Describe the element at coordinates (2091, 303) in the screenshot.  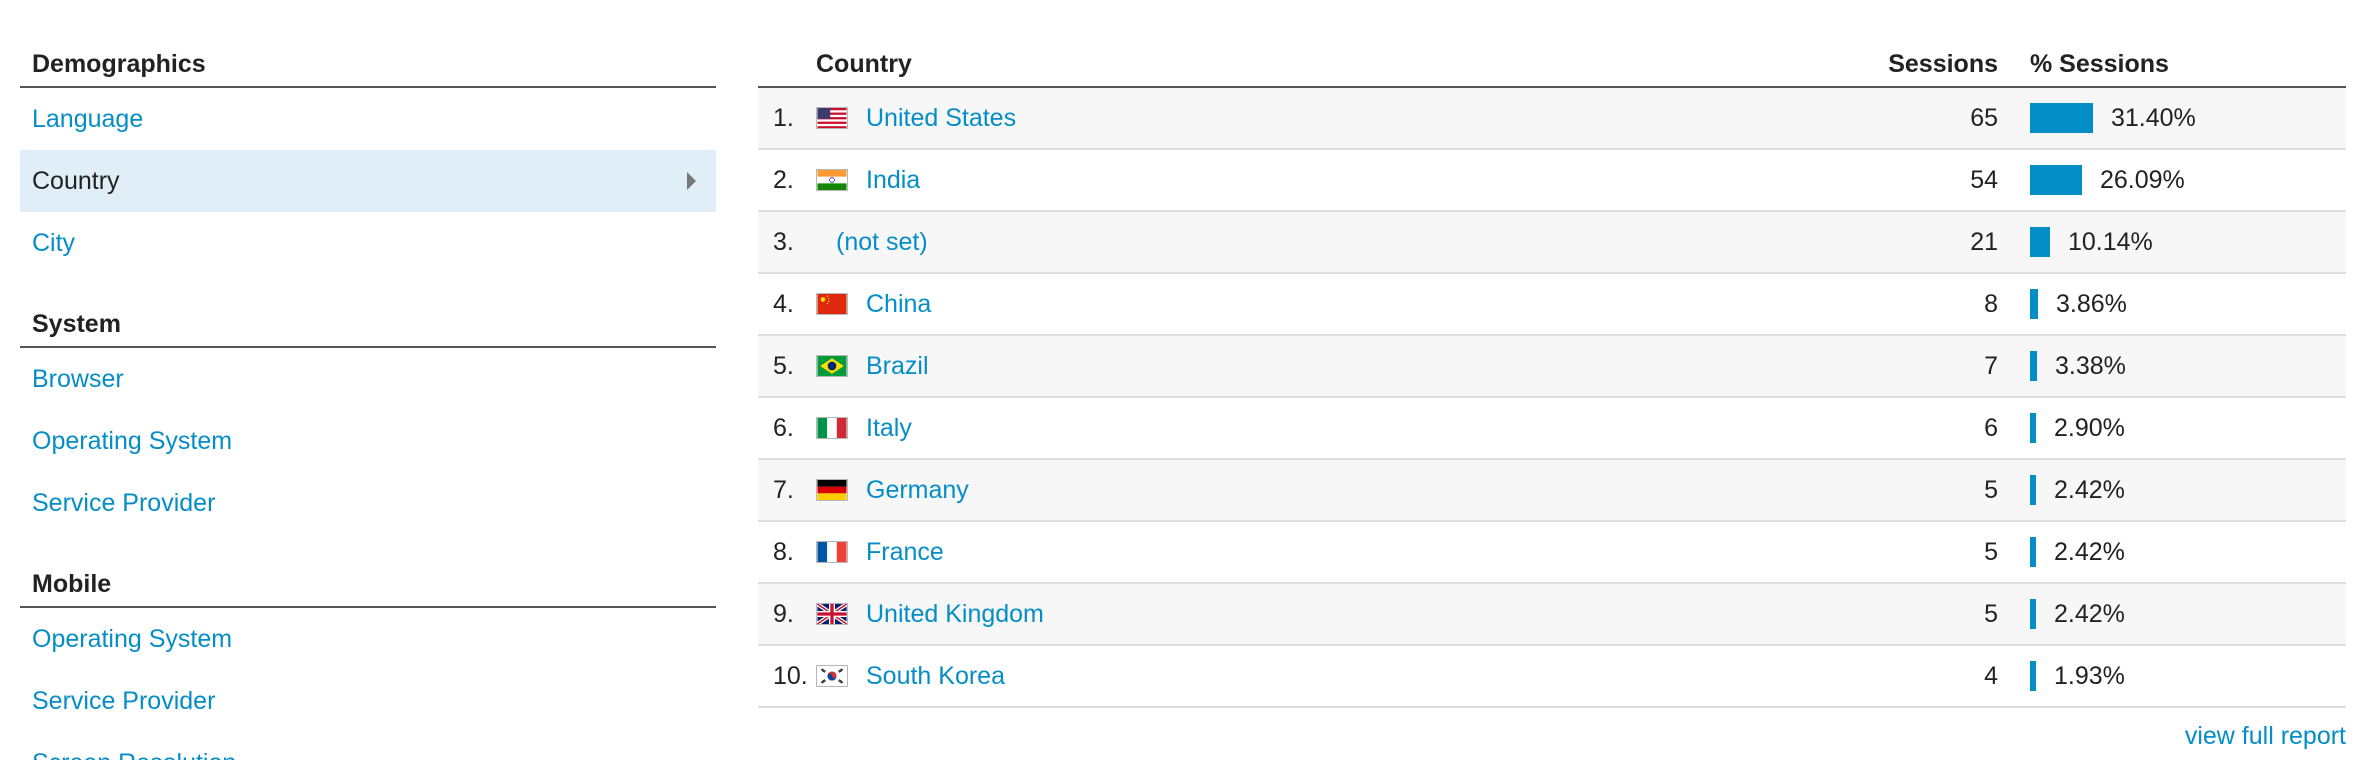
I see `pct-sessions-value: 3.86%` at that location.